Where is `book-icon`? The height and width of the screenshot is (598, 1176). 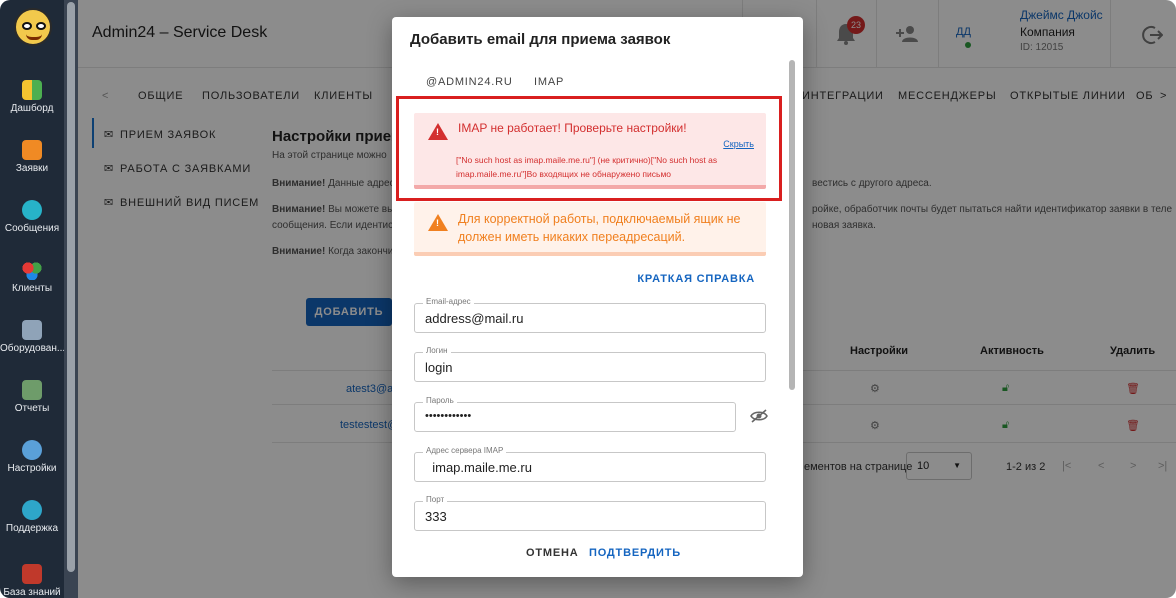
book-icon is located at coordinates (32, 574).